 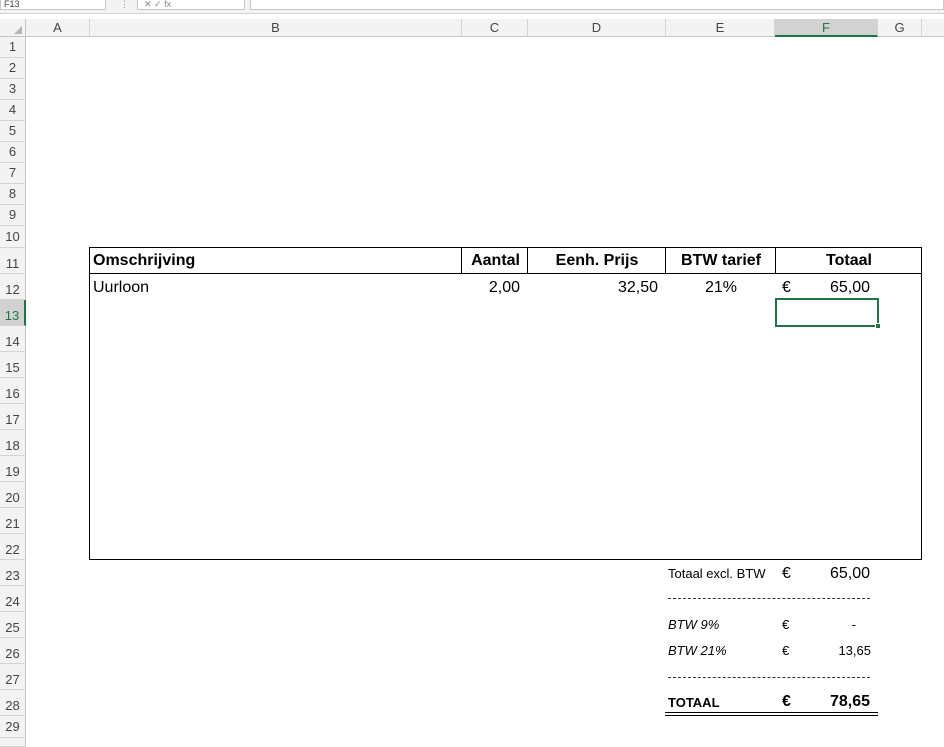 I want to click on grand-total-label: TOTAAL, so click(x=694, y=702).